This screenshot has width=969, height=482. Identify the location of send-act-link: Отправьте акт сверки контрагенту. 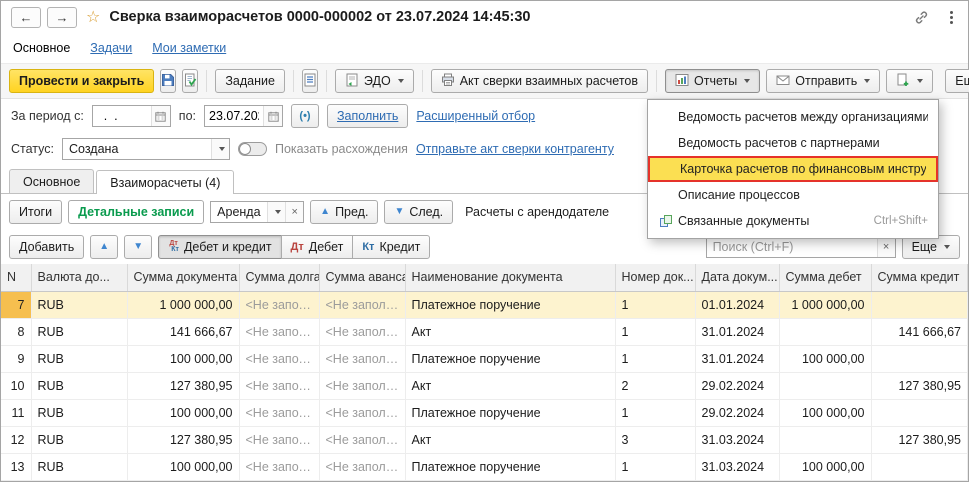
(515, 149).